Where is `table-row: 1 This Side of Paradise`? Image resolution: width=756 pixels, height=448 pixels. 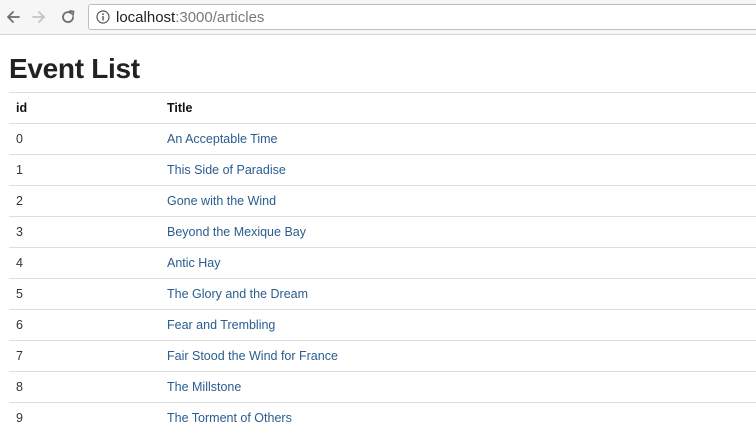 table-row: 1 This Side of Paradise is located at coordinates (382, 170).